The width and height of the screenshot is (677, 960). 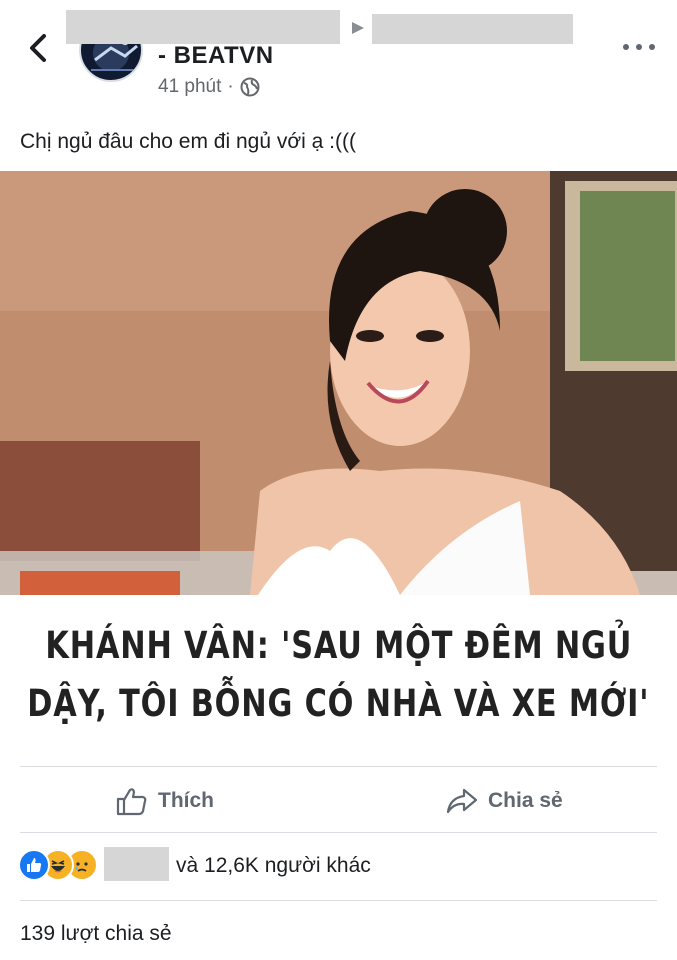 I want to click on redacted-page-name, so click(x=203, y=27).